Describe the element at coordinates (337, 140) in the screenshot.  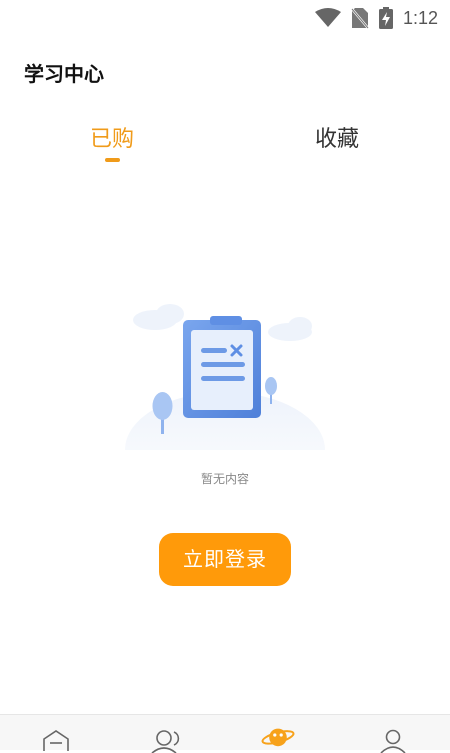
I see `tab-favorites: 收藏` at that location.